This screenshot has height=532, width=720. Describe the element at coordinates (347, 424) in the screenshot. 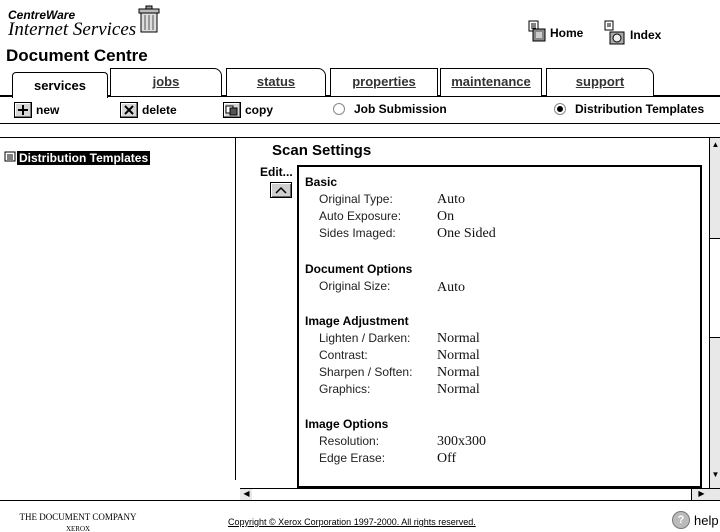

I see `group-heading: Image Options` at that location.